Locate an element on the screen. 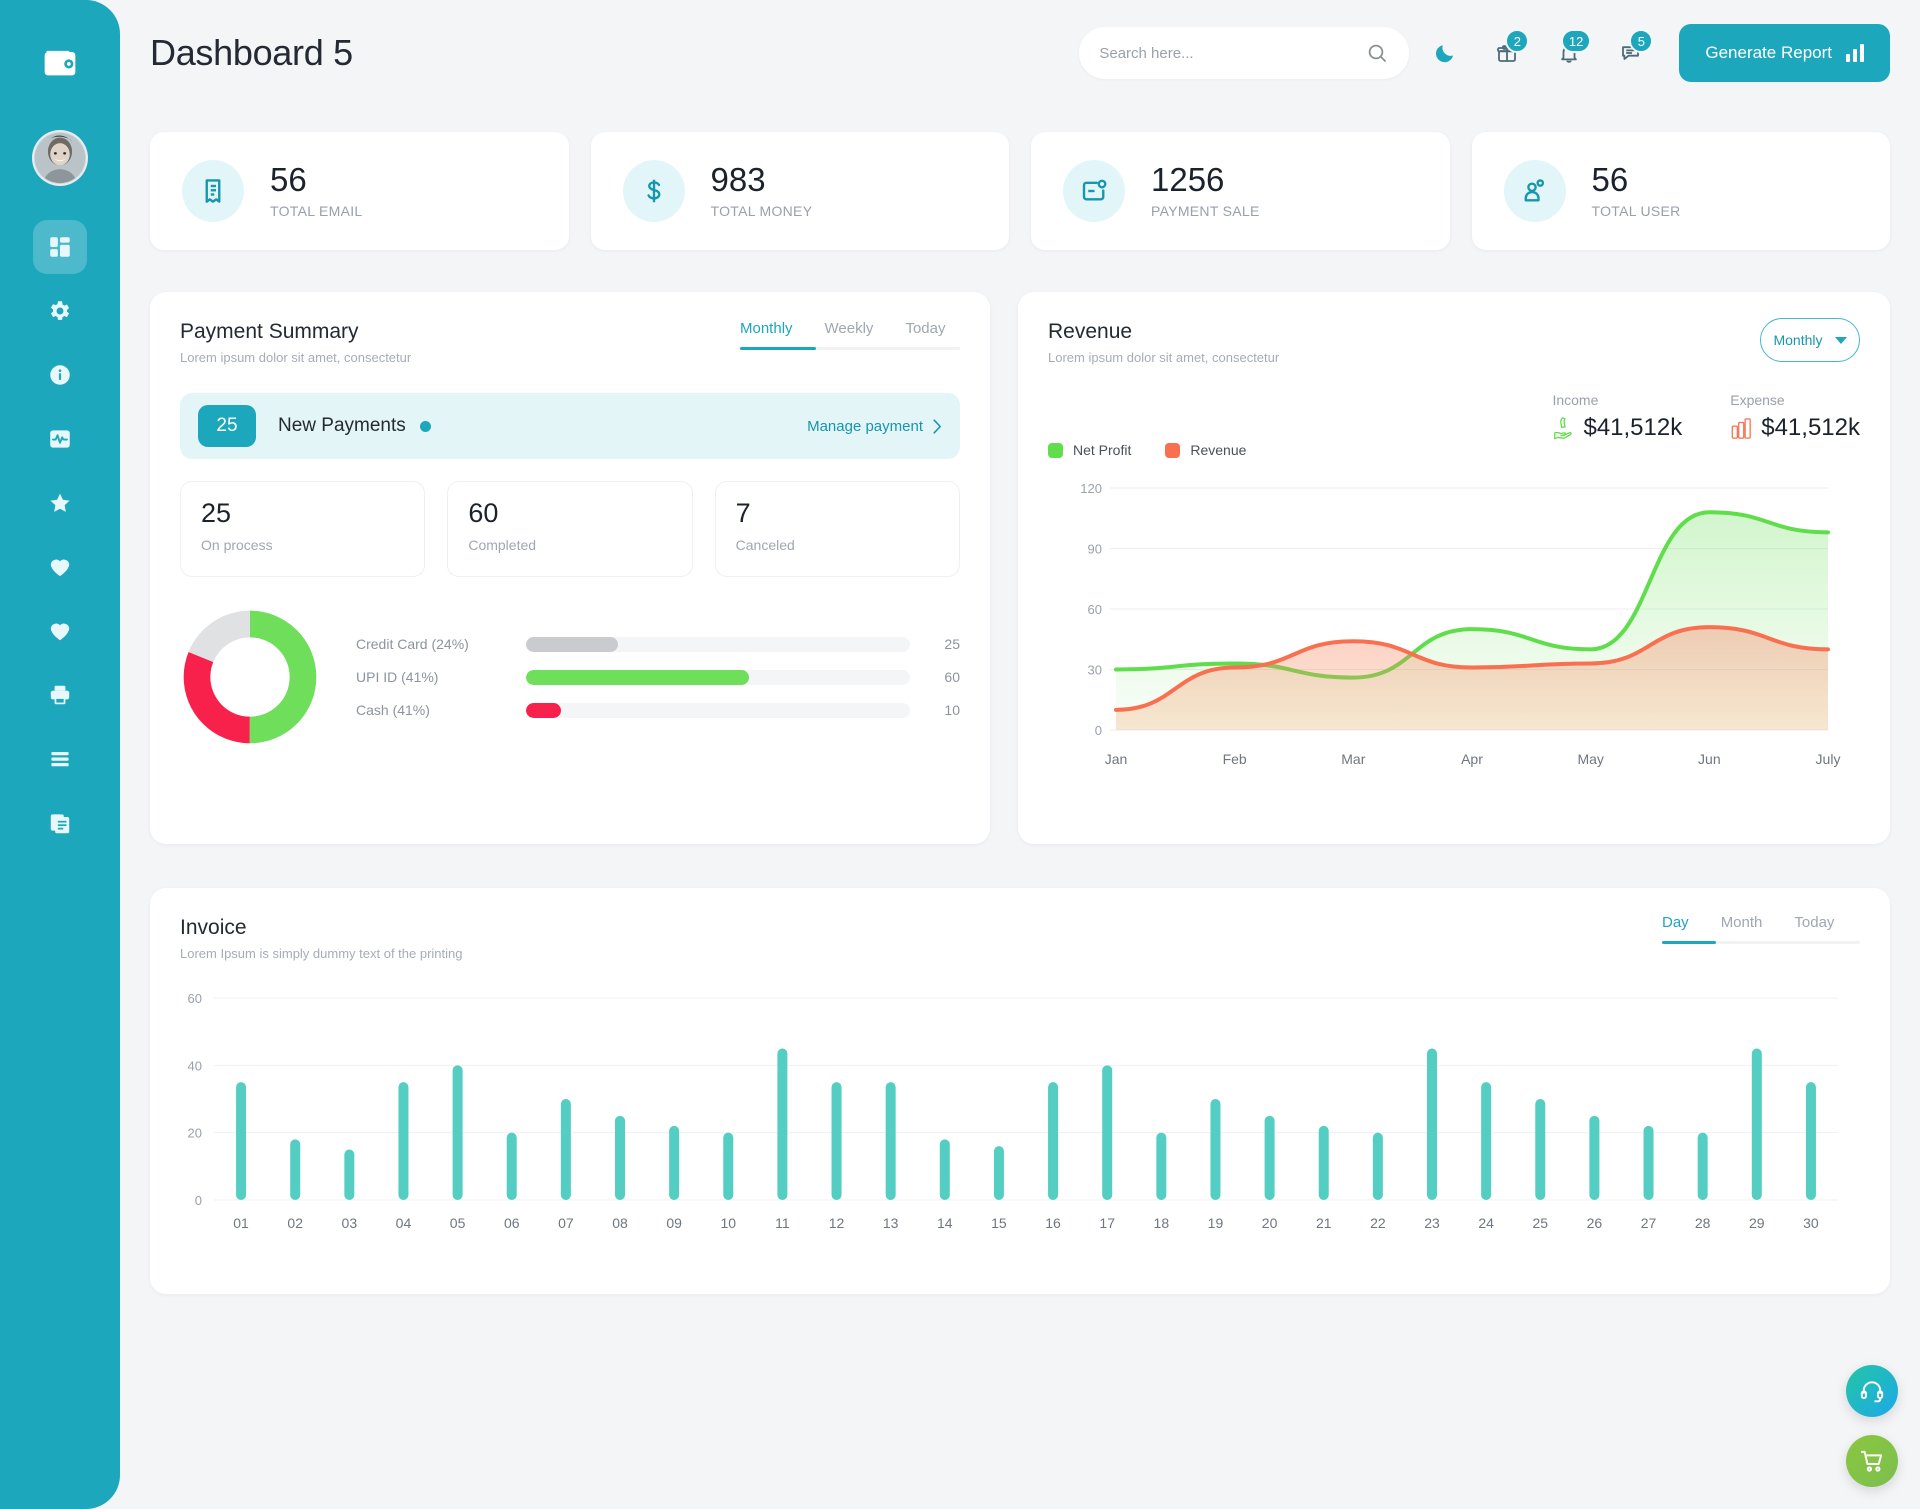 The image size is (1920, 1509). sidebar-item-menu is located at coordinates (60, 759).